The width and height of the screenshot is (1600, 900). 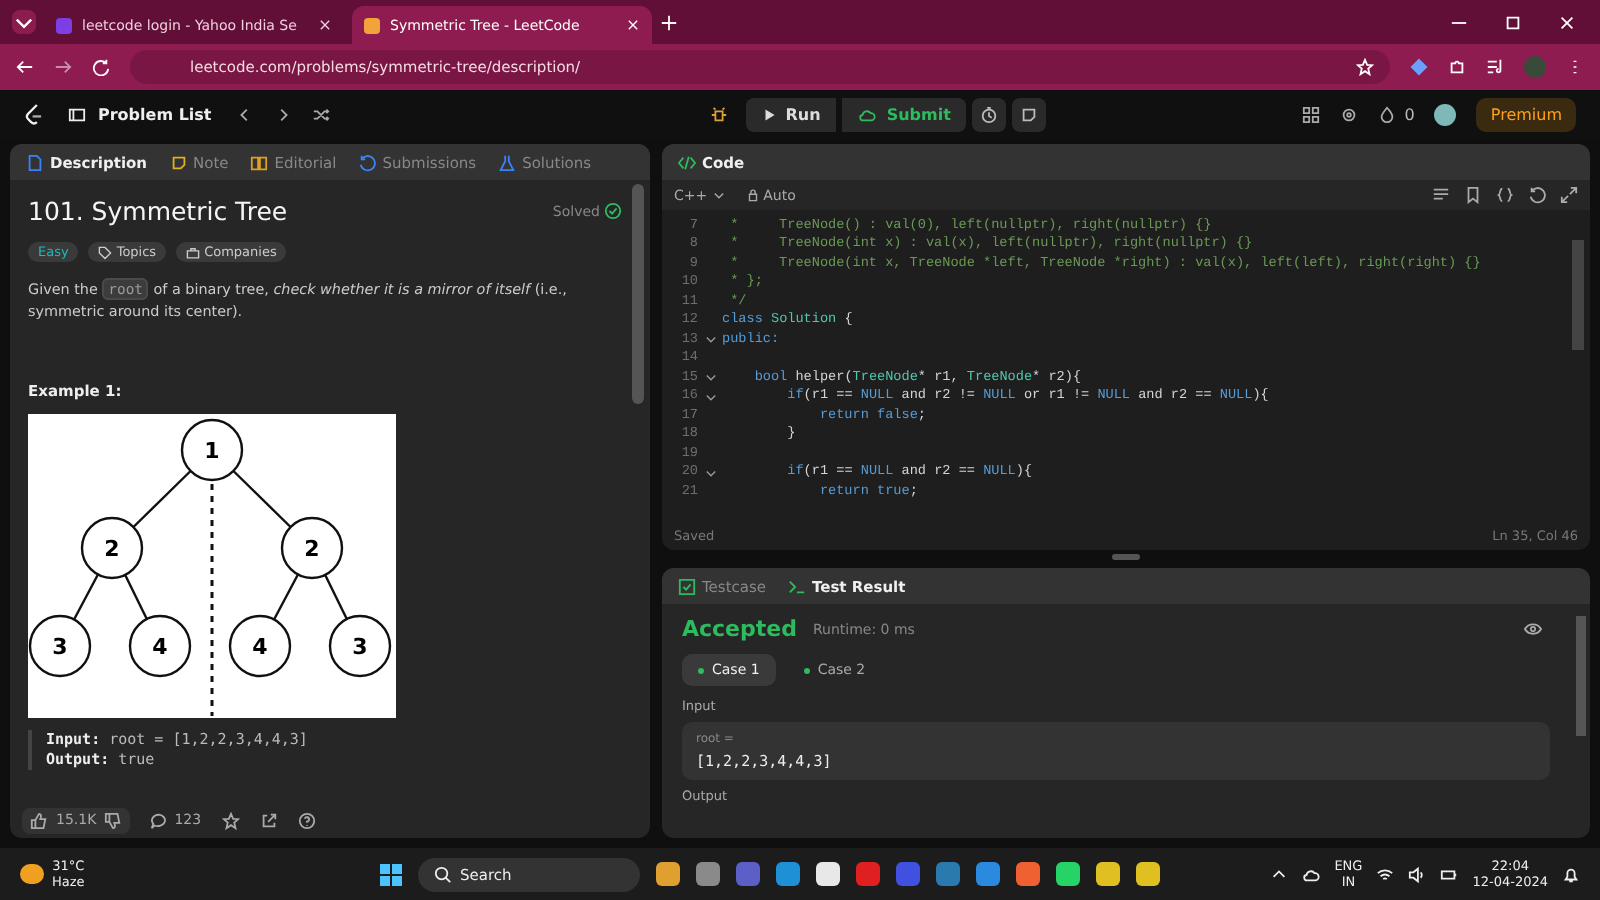 What do you see at coordinates (193, 252) in the screenshot?
I see `briefcase-icon` at bounding box center [193, 252].